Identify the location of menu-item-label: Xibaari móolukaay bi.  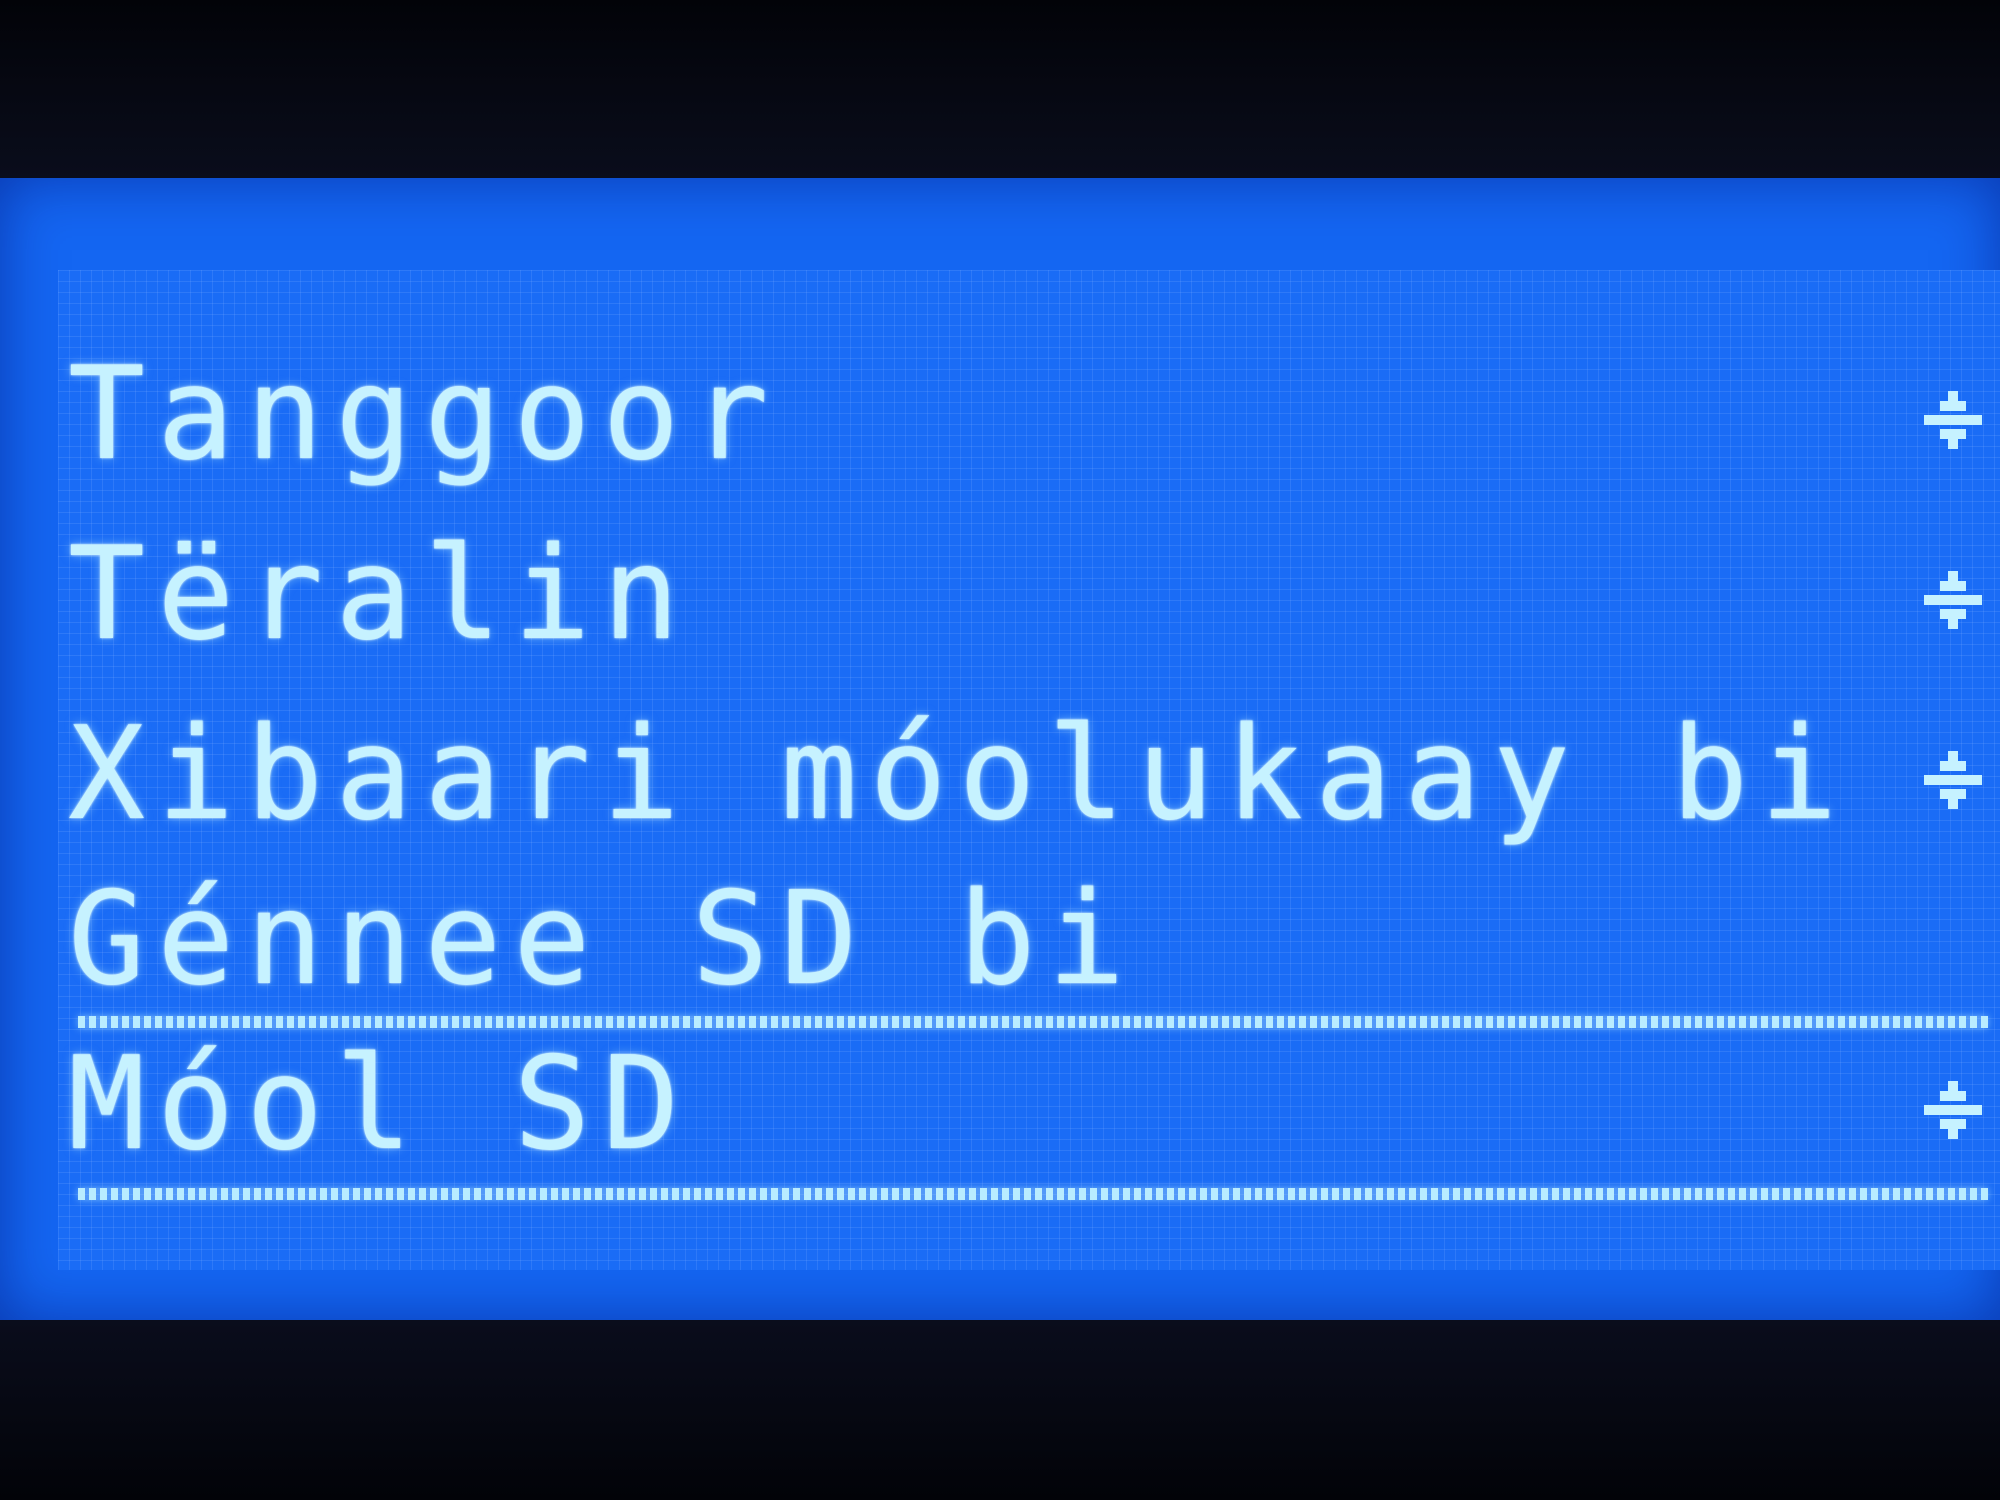
(959, 774).